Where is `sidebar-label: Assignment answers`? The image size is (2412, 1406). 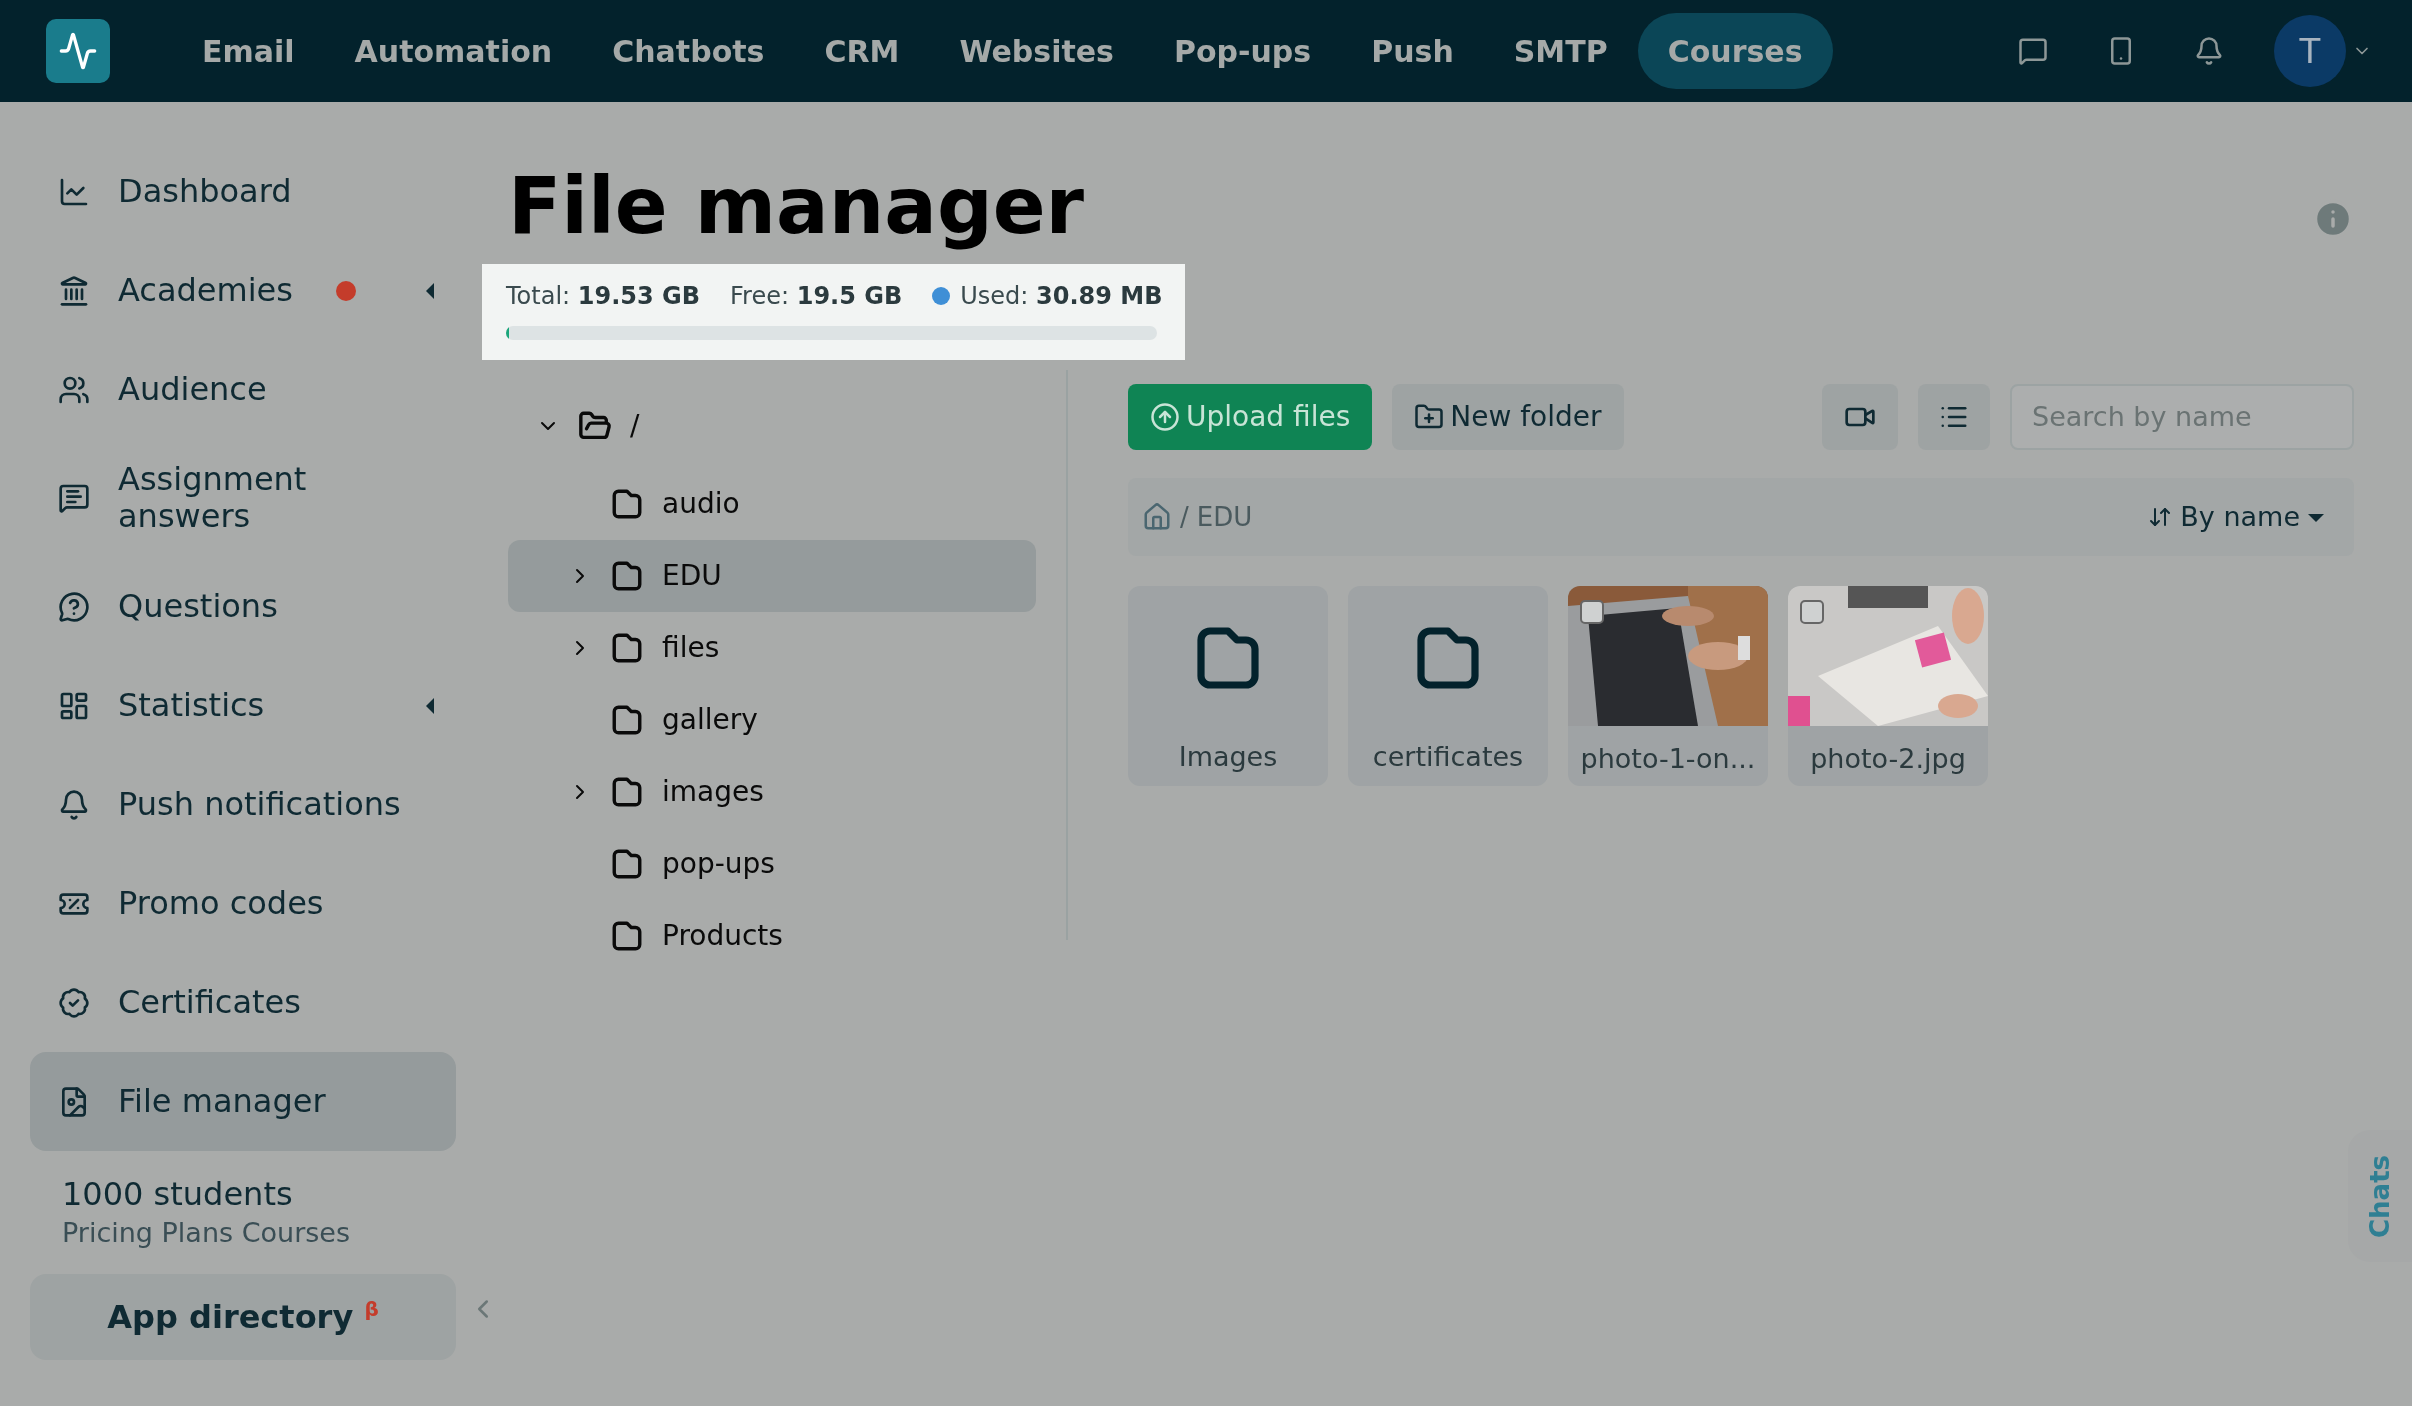
sidebar-label: Assignment answers is located at coordinates (213, 498).